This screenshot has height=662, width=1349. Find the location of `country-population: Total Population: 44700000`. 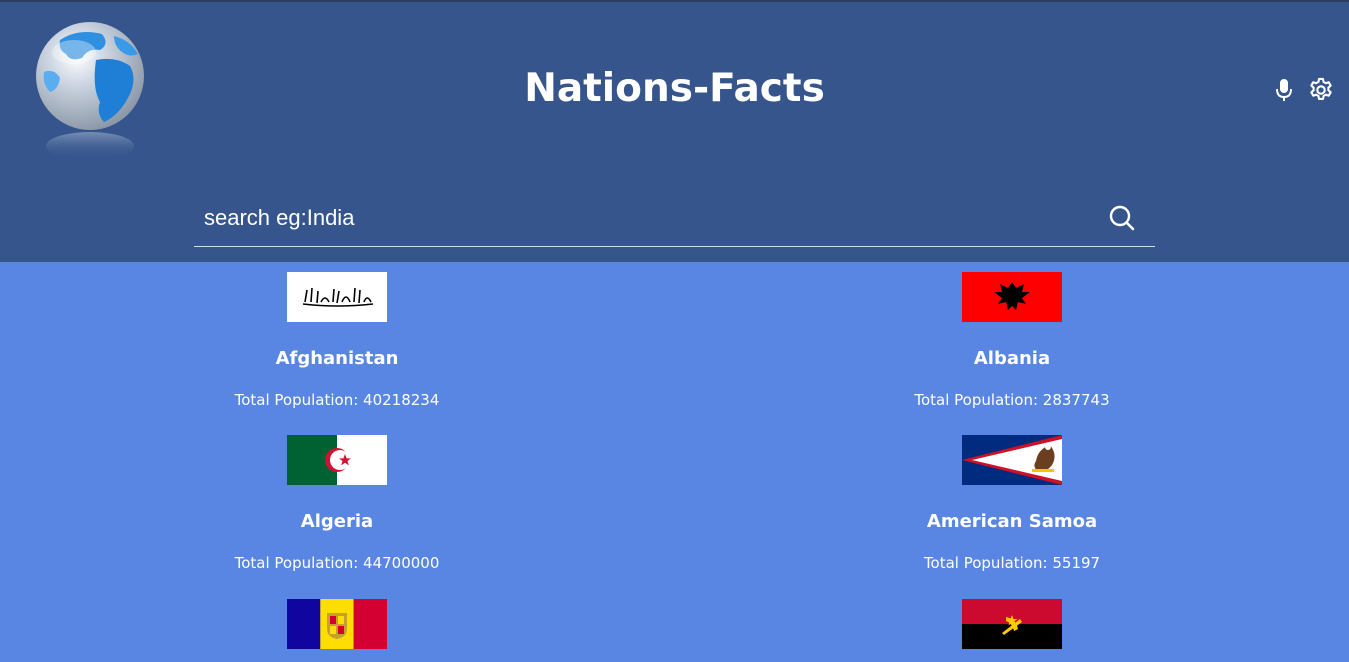

country-population: Total Population: 44700000 is located at coordinates (337, 563).